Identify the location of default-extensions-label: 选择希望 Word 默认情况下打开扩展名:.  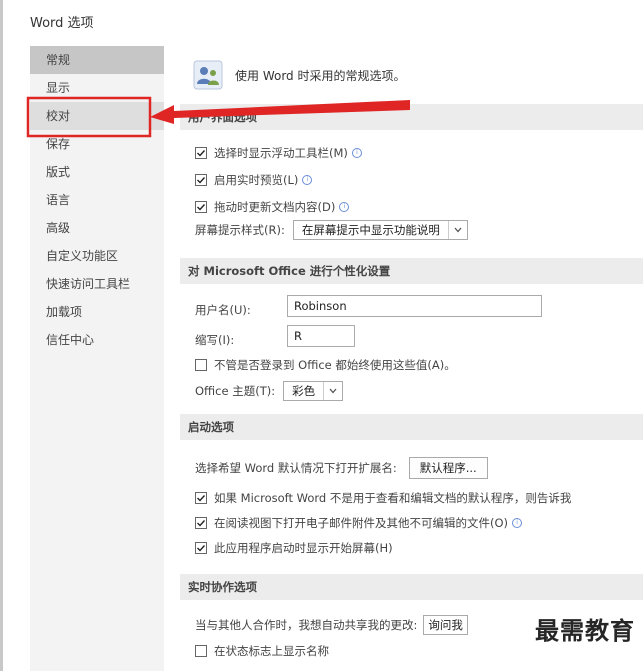
(296, 468).